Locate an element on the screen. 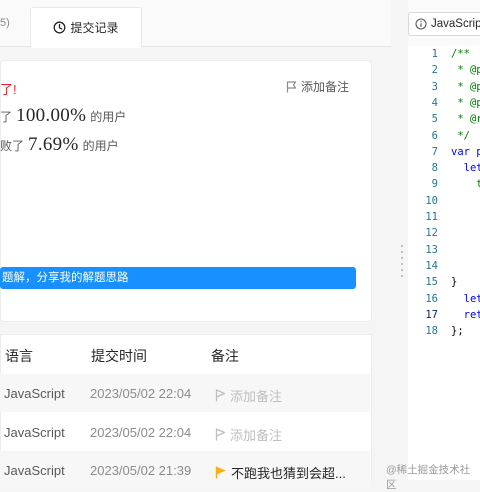 This screenshot has width=480, height=492. panel-resizer is located at coordinates (399, 240).